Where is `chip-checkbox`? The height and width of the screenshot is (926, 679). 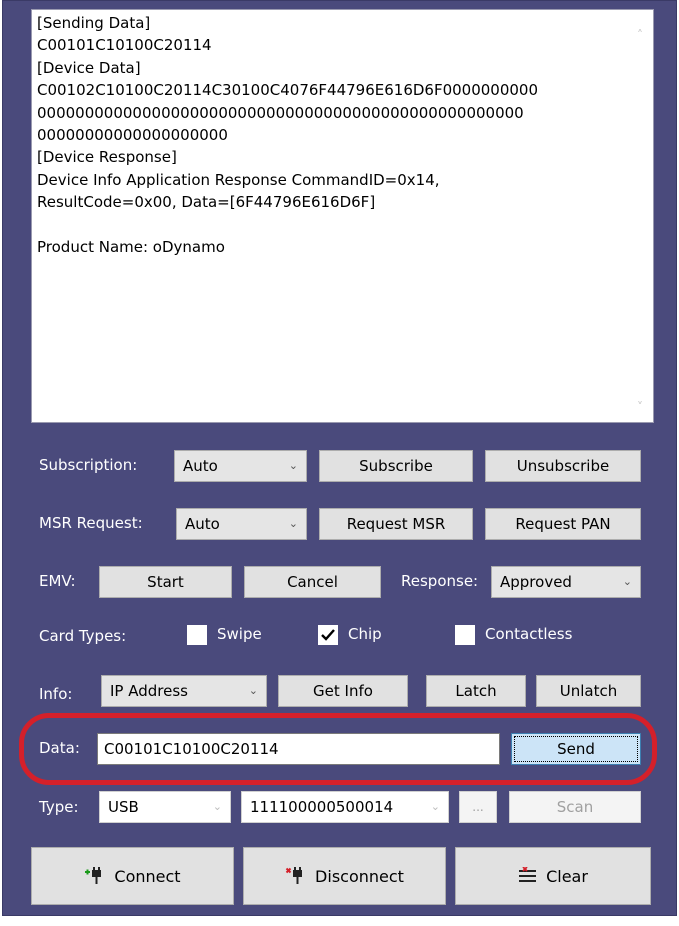 chip-checkbox is located at coordinates (328, 635).